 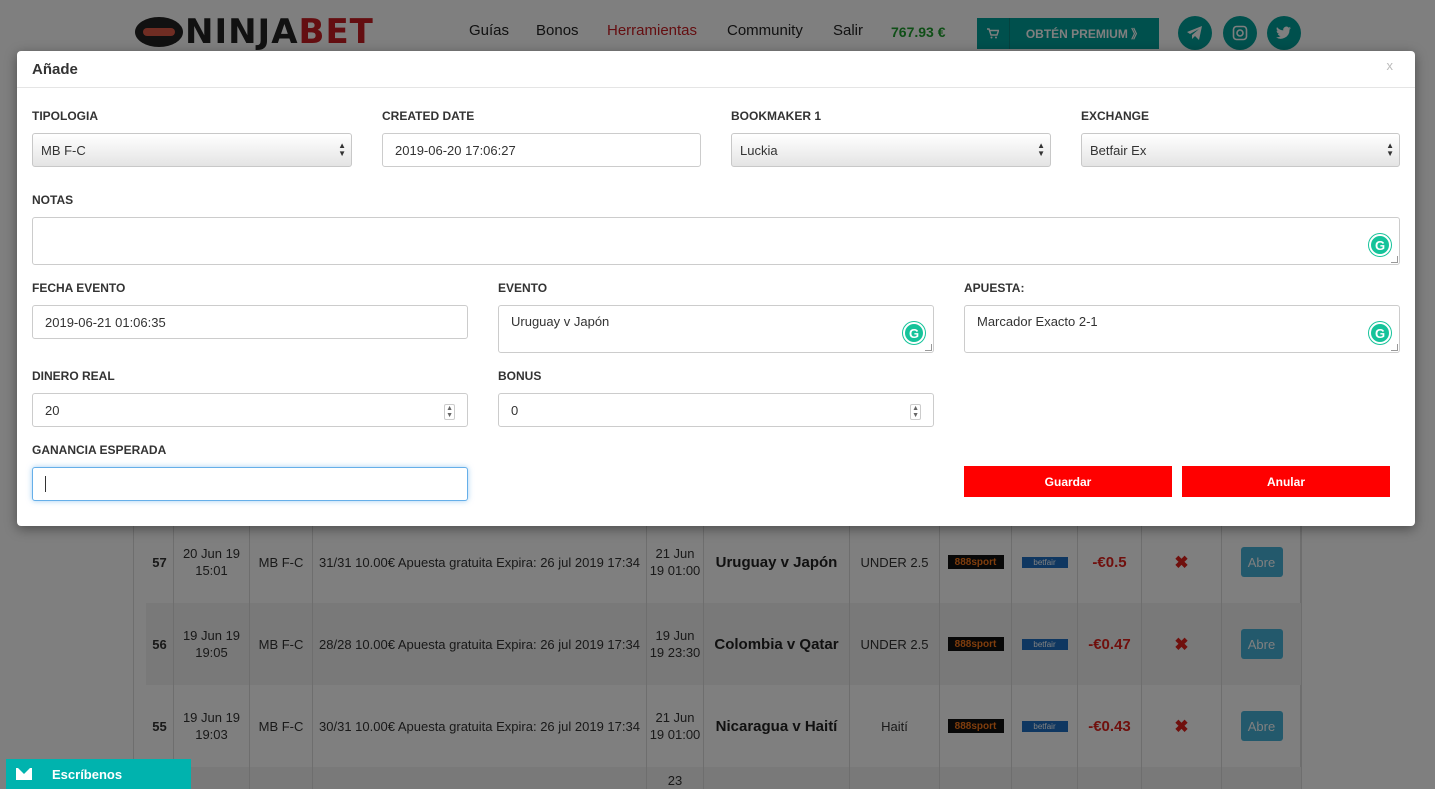 What do you see at coordinates (53, 200) in the screenshot?
I see `notas-label: NOTAS` at bounding box center [53, 200].